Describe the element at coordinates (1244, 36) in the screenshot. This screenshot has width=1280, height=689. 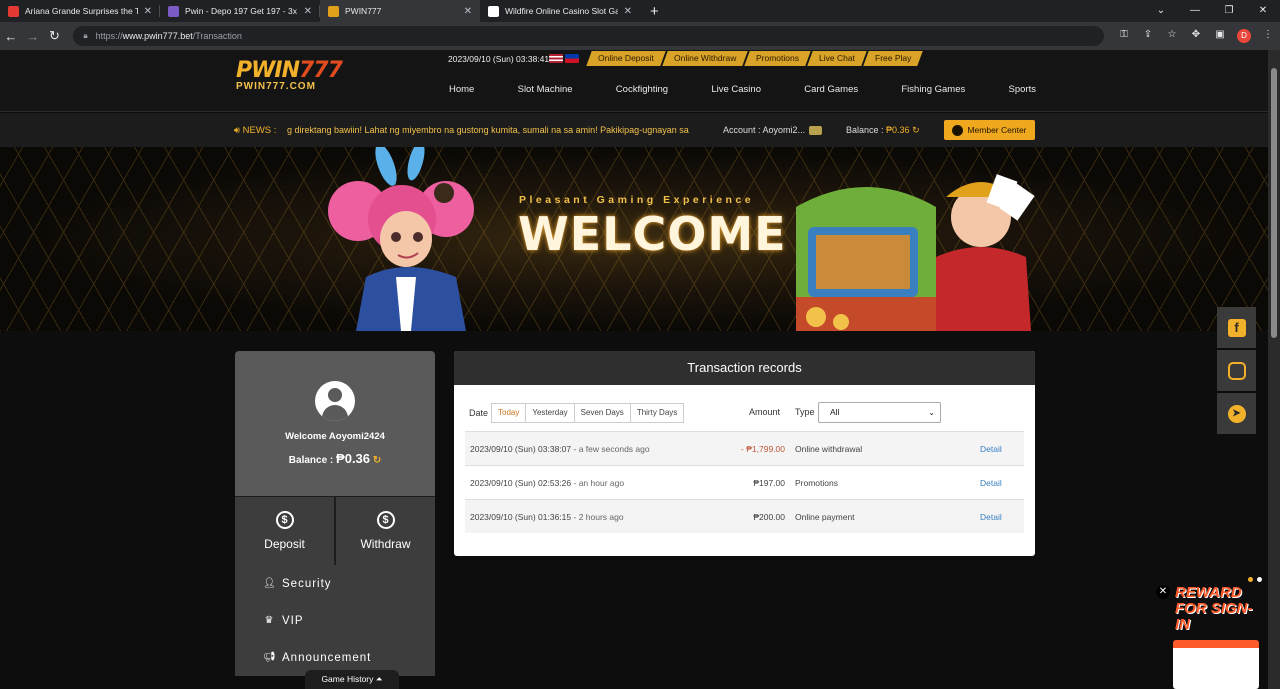
I see `profile-avatar: D` at that location.